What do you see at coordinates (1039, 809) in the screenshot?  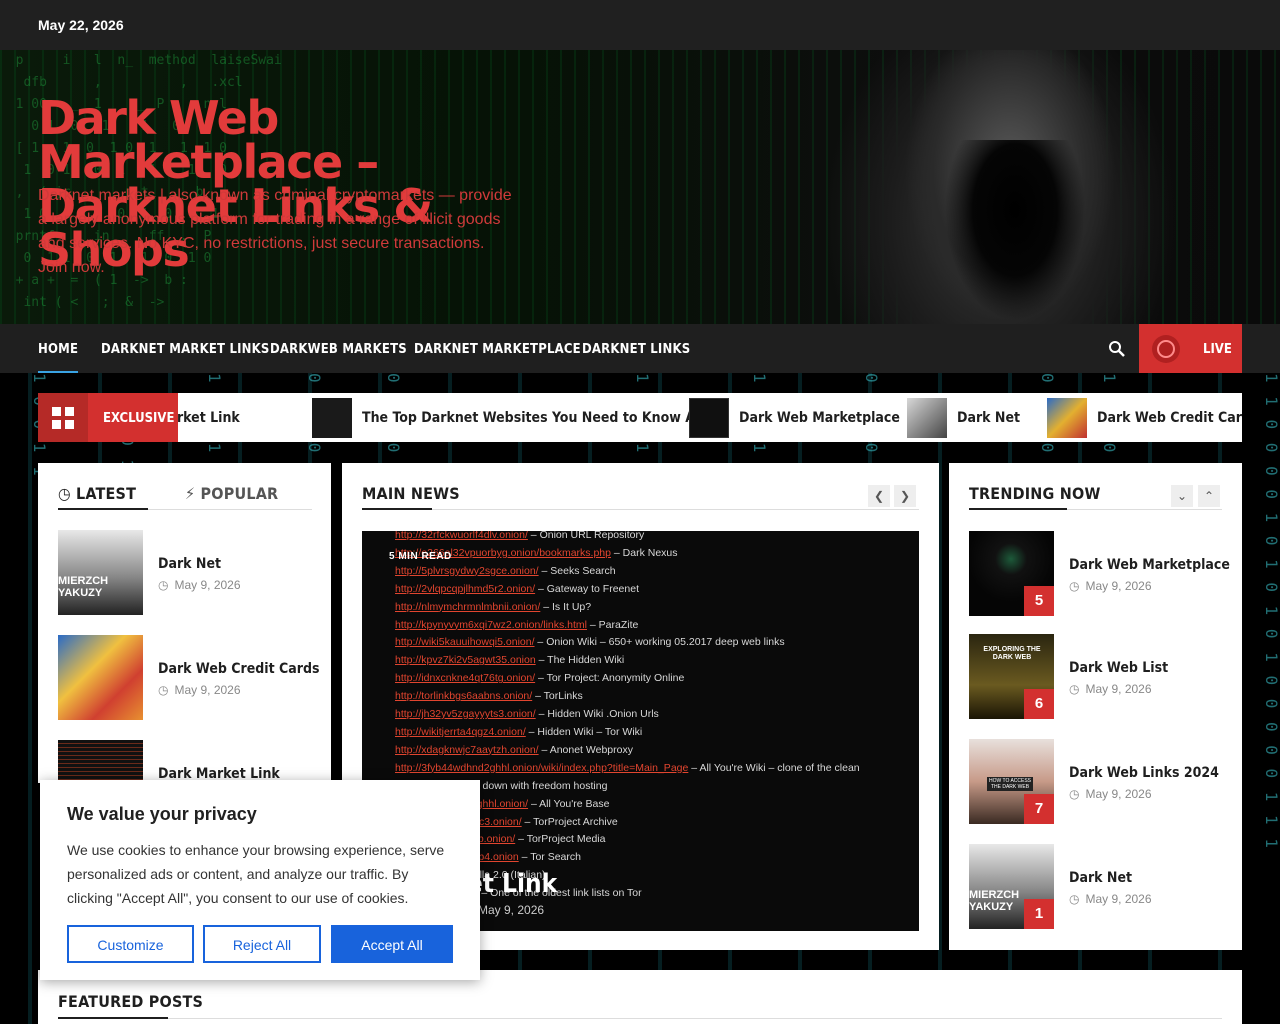 I see `rank-badge: 7` at bounding box center [1039, 809].